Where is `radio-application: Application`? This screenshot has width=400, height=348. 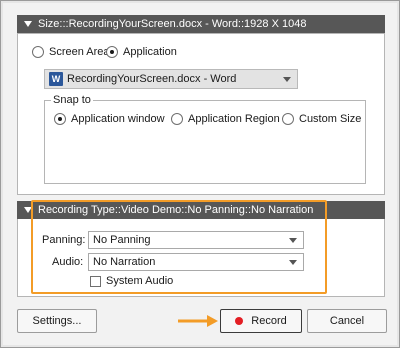 radio-application: Application is located at coordinates (141, 52).